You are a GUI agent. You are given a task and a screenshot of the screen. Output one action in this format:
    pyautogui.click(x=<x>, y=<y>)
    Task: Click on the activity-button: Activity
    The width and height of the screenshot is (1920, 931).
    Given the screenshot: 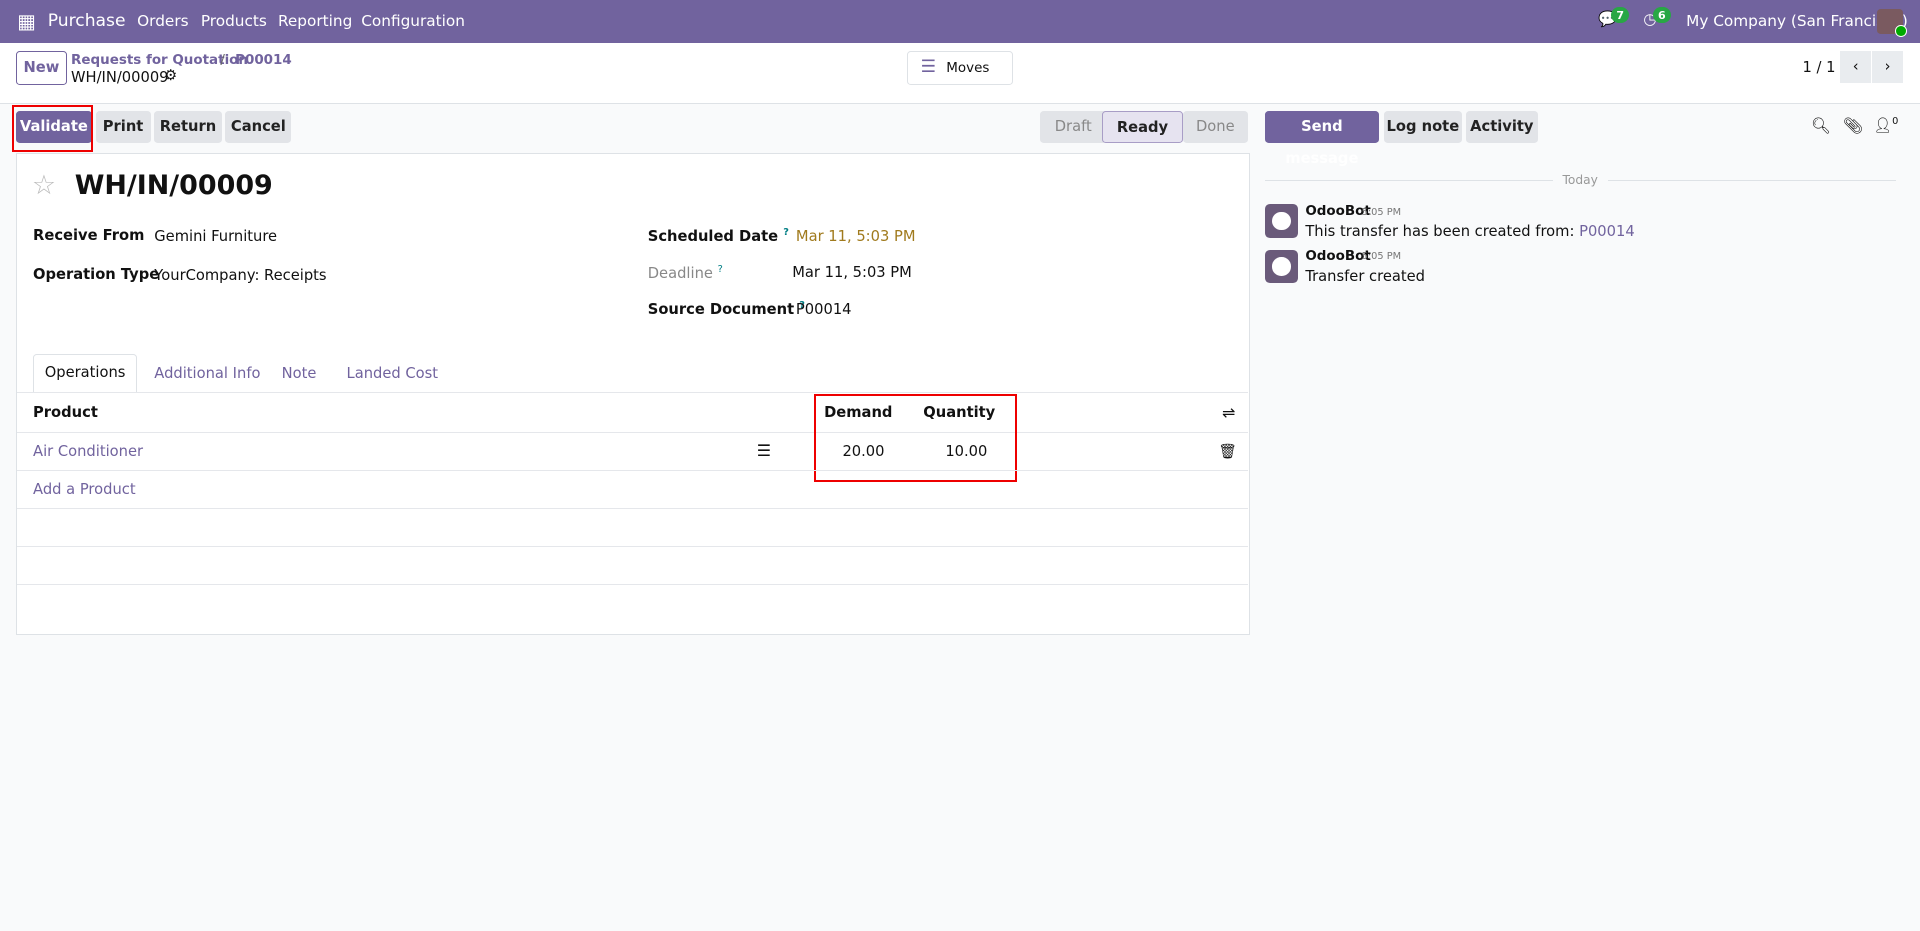 What is the action you would take?
    pyautogui.click(x=1501, y=127)
    